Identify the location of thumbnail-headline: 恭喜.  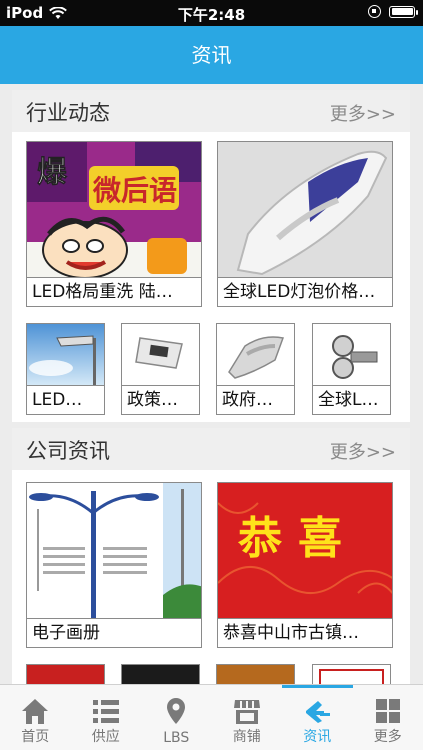
(297, 538).